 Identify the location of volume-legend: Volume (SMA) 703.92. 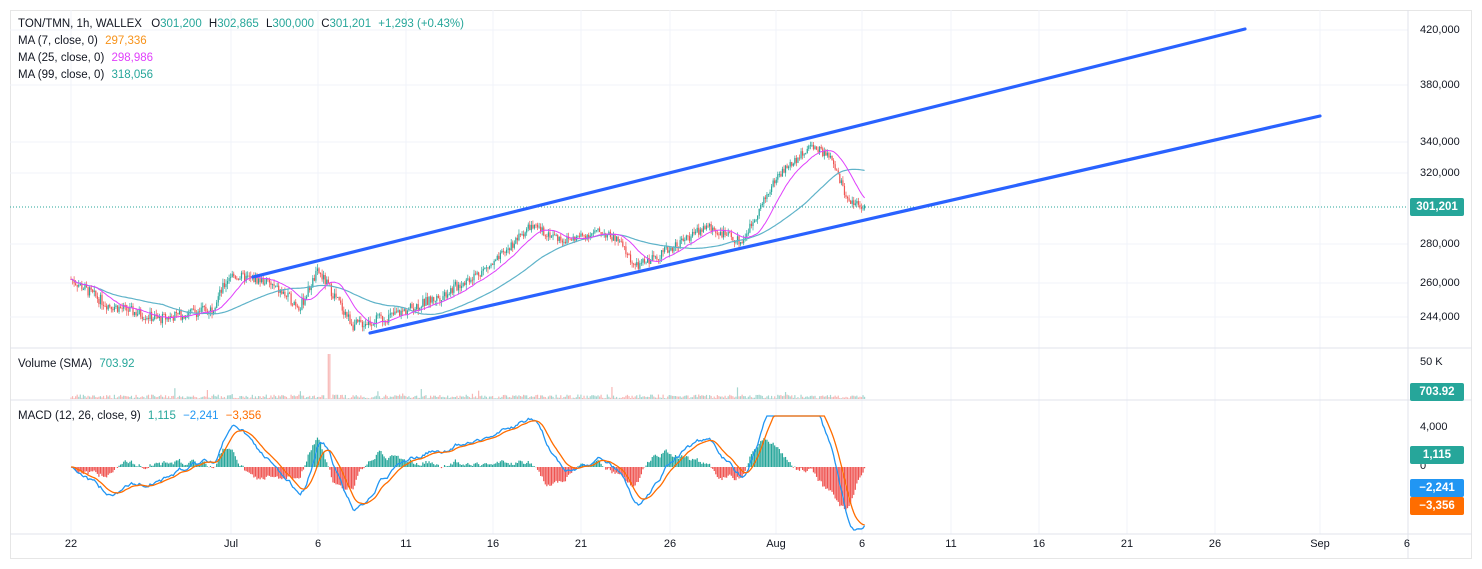
(76, 364).